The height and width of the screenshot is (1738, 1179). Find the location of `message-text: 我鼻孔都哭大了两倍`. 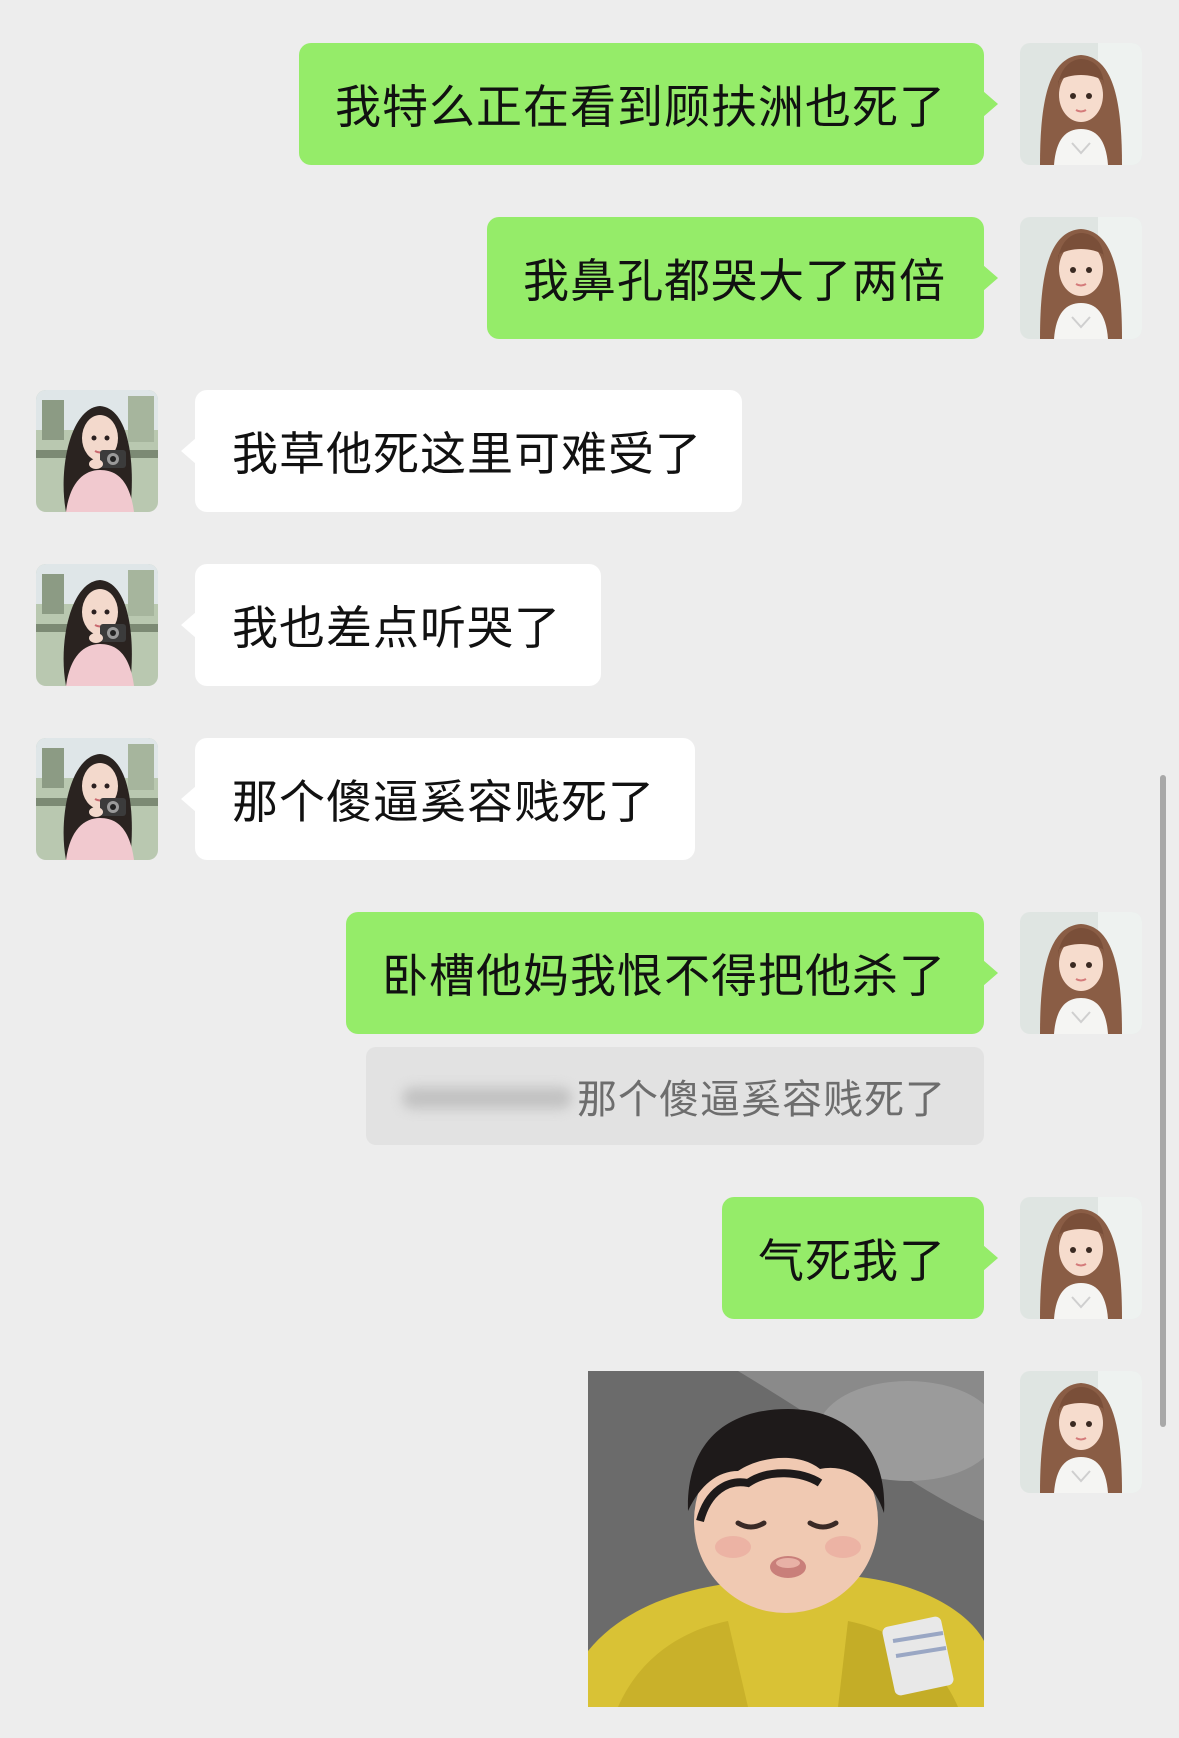

message-text: 我鼻孔都哭大了两倍 is located at coordinates (734, 281).